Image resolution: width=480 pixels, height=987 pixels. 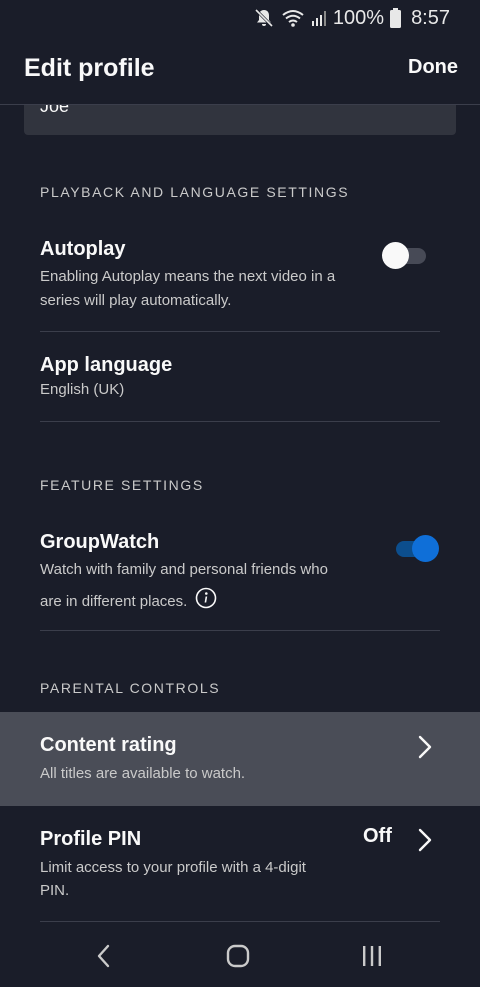 What do you see at coordinates (240, 70) in the screenshot?
I see `app-header: Edit profile Done` at bounding box center [240, 70].